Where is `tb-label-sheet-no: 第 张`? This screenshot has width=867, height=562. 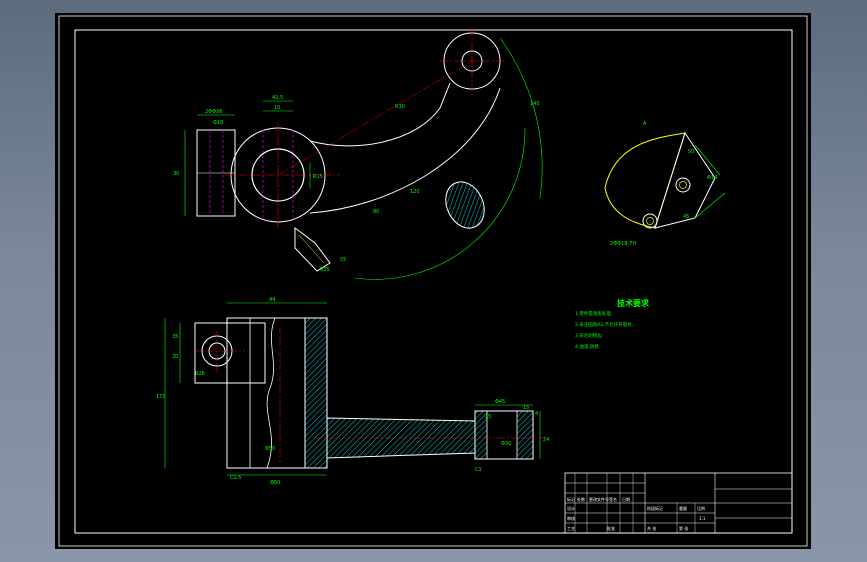 tb-label-sheet-no: 第 张 is located at coordinates (683, 528).